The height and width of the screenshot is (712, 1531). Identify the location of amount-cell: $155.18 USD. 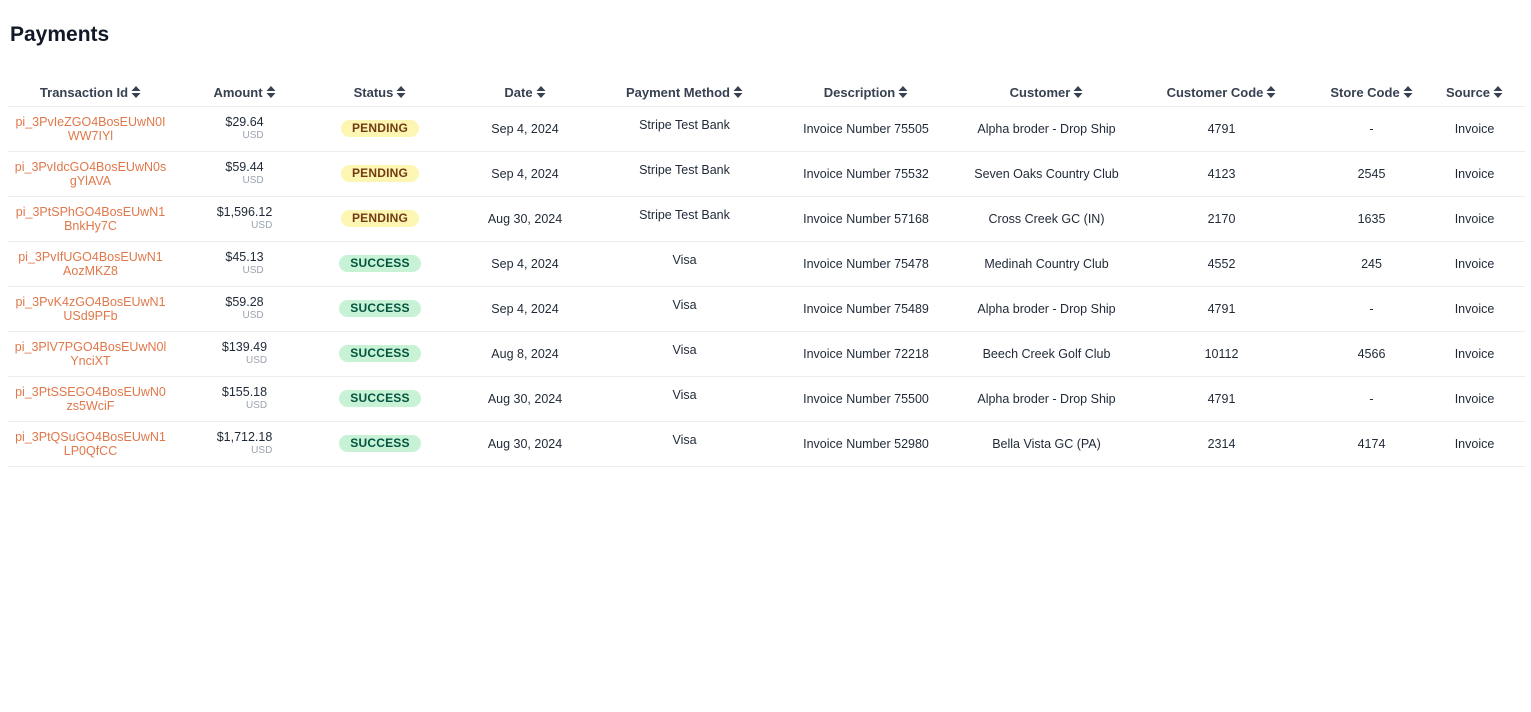
(244, 399).